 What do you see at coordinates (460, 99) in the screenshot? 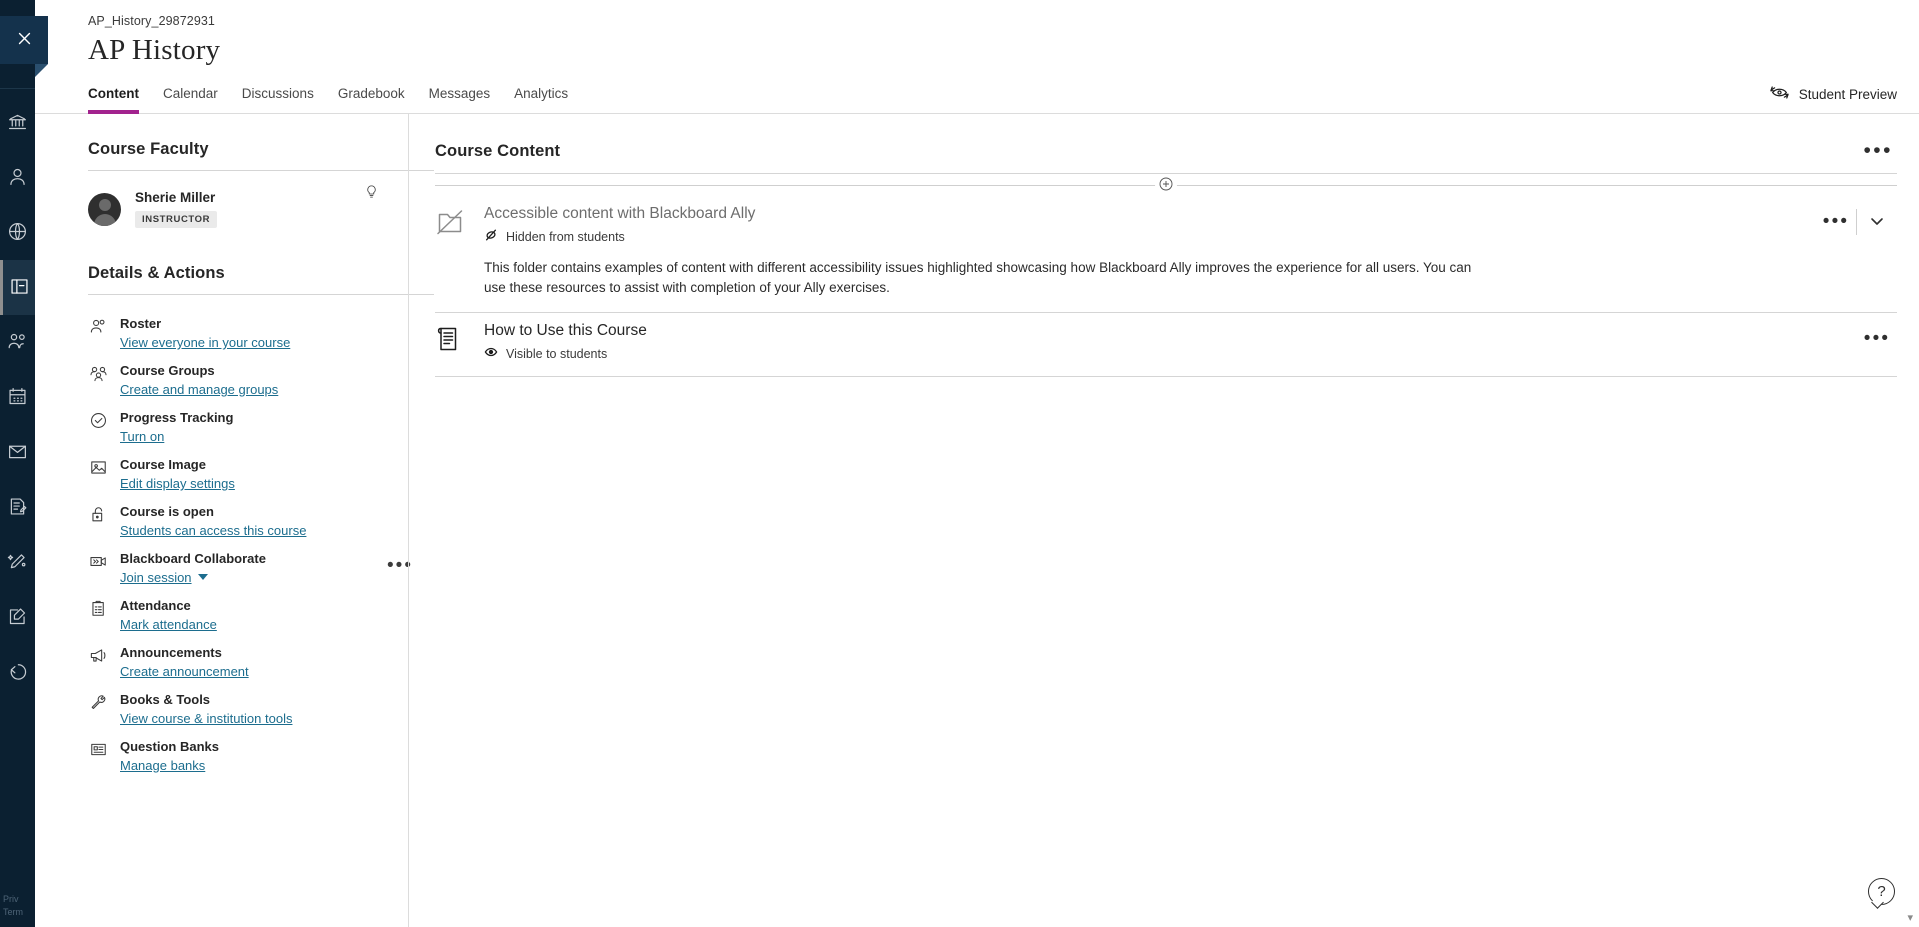
I see `tab-messages: Messages` at bounding box center [460, 99].